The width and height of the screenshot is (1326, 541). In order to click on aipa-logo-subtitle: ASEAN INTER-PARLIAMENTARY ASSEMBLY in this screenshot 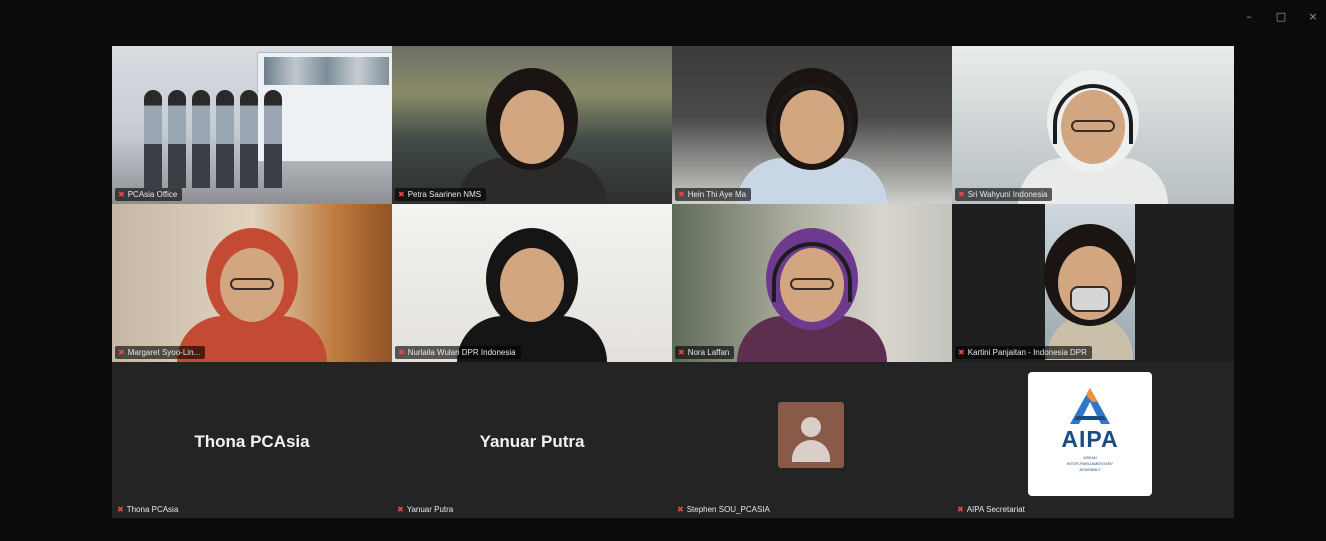, I will do `click(1090, 463)`.